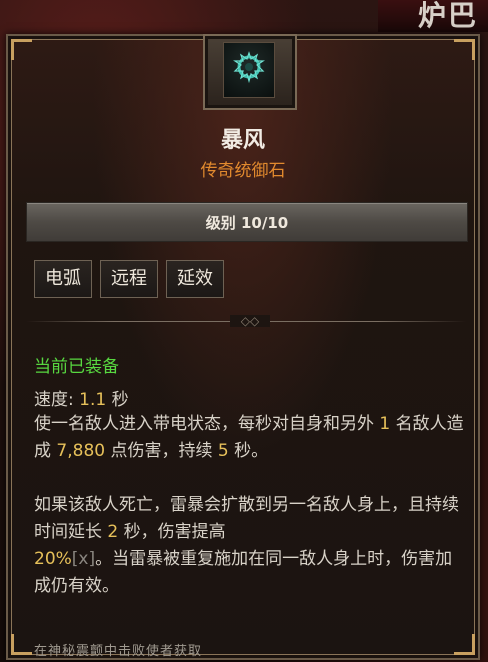 The height and width of the screenshot is (662, 488). I want to click on desc-text: 秒，伤害提高, so click(174, 532).